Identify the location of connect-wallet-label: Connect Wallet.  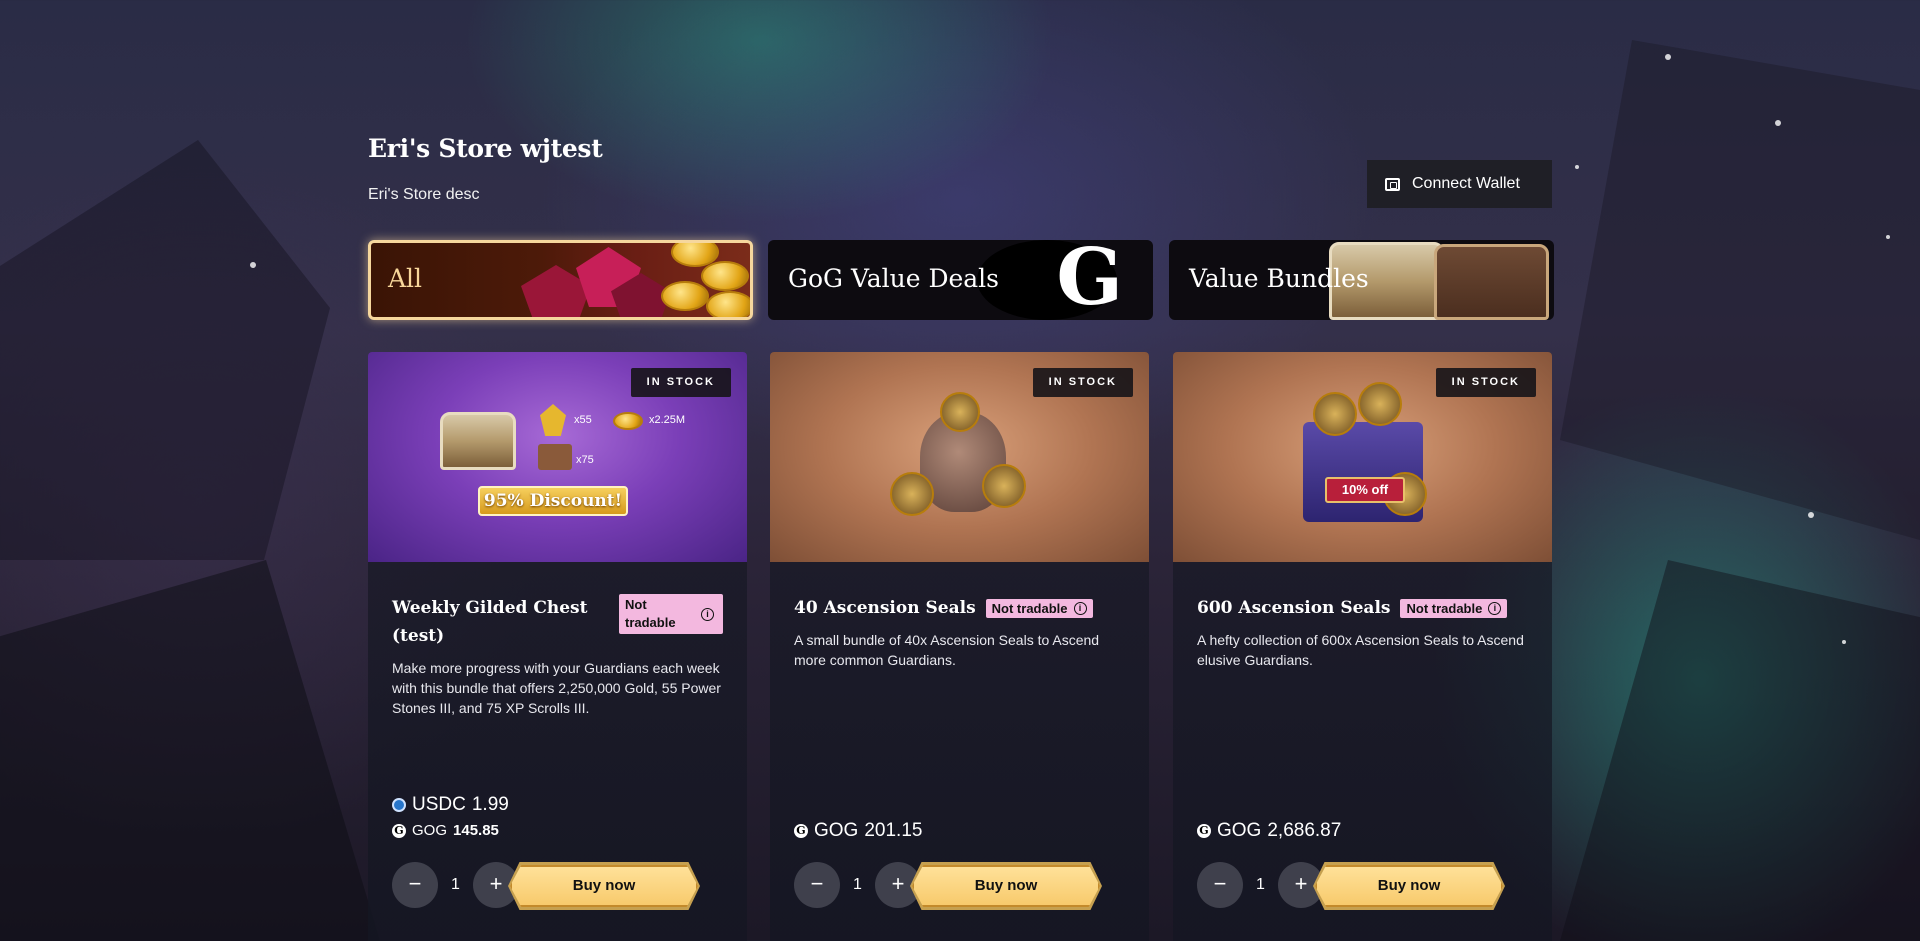
(1466, 183).